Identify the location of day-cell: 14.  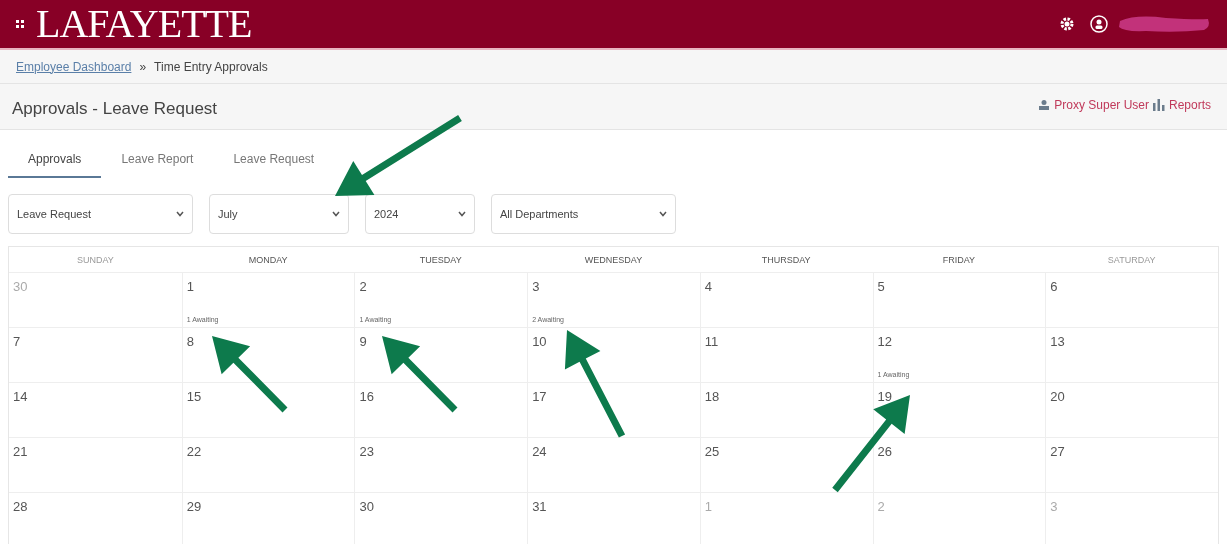
(95, 410).